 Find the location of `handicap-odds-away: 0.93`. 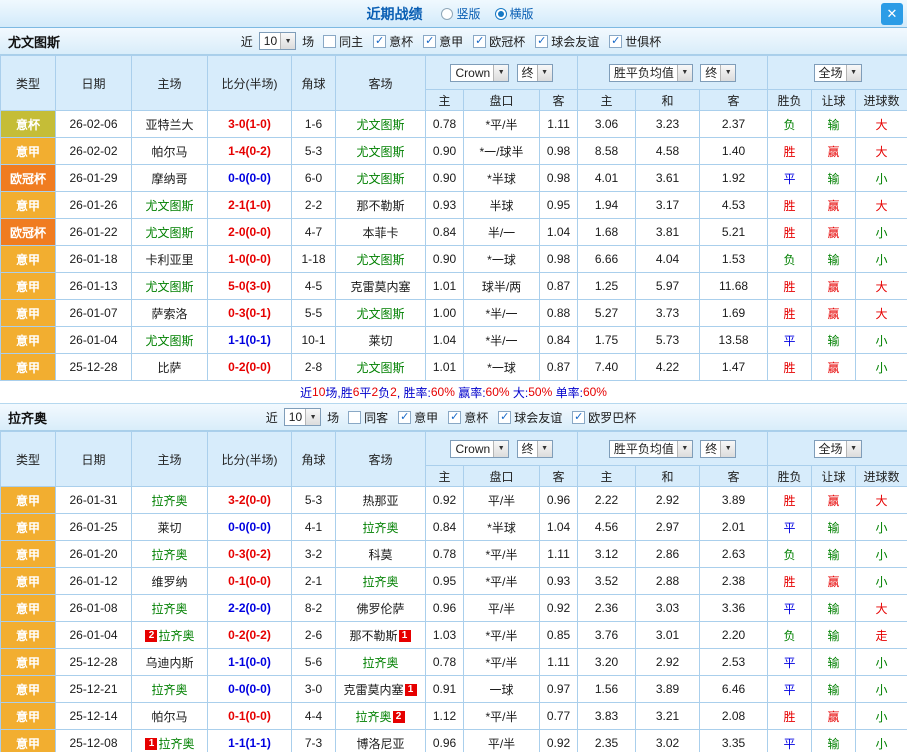

handicap-odds-away: 0.93 is located at coordinates (558, 581).